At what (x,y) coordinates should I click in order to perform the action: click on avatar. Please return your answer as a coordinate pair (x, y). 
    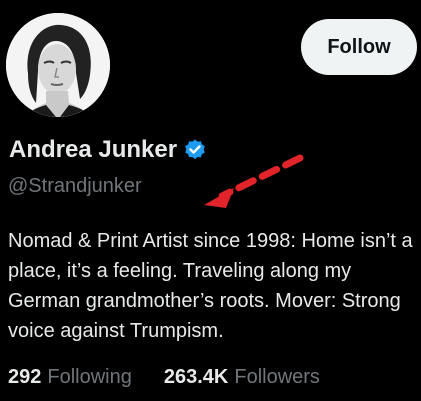
    Looking at the image, I should click on (58, 65).